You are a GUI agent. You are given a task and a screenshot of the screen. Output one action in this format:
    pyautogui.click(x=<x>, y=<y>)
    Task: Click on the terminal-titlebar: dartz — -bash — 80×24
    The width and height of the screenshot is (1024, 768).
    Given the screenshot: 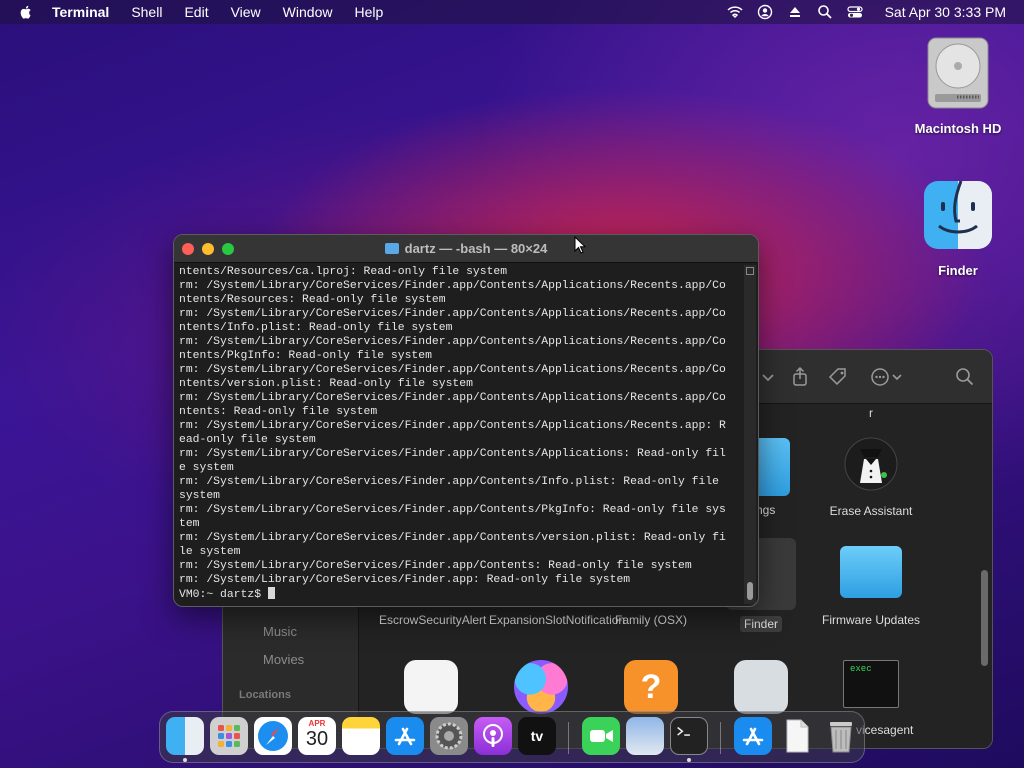 What is the action you would take?
    pyautogui.click(x=466, y=249)
    